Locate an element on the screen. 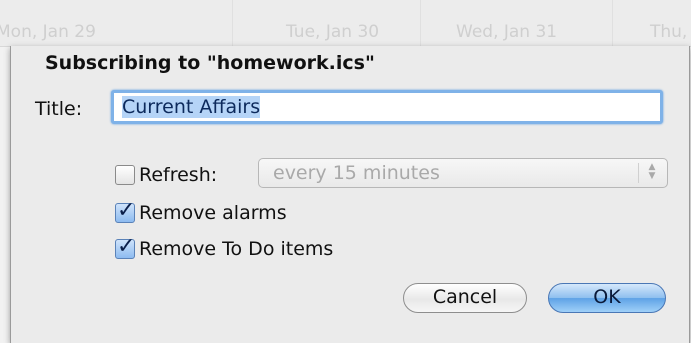 This screenshot has width=691, height=343. calendar-day-label: Mon, Jan 29 is located at coordinates (48, 32).